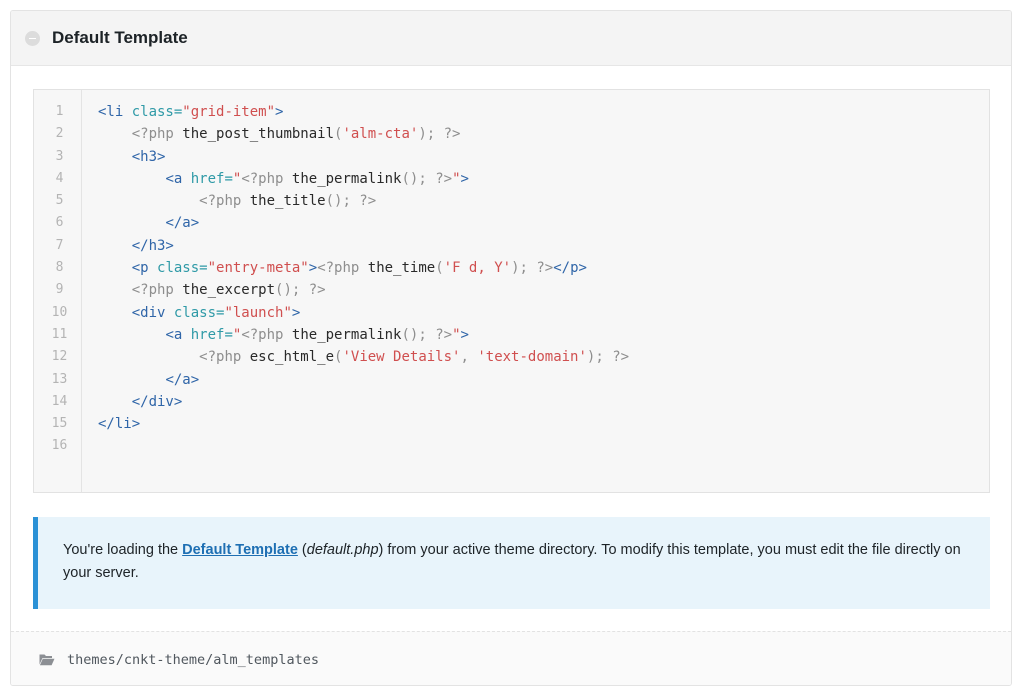  What do you see at coordinates (59, 245) in the screenshot?
I see `line-number: 7` at bounding box center [59, 245].